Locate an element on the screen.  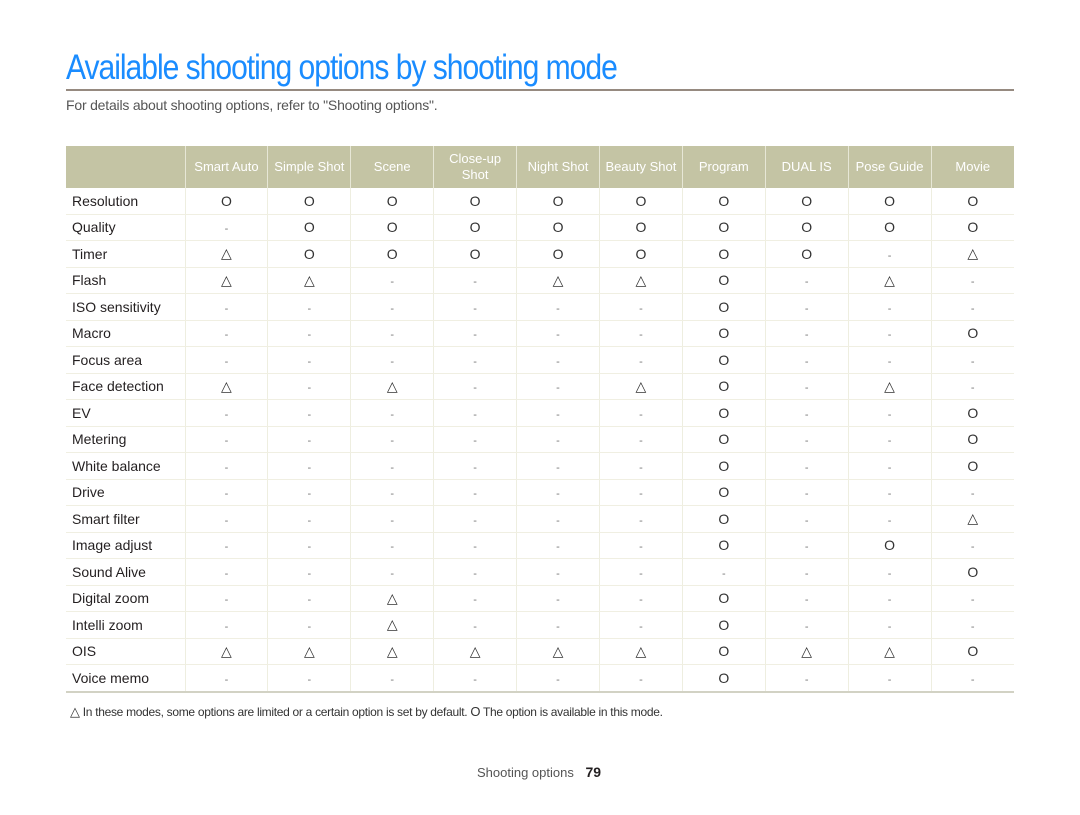
title-divider is located at coordinates (540, 90).